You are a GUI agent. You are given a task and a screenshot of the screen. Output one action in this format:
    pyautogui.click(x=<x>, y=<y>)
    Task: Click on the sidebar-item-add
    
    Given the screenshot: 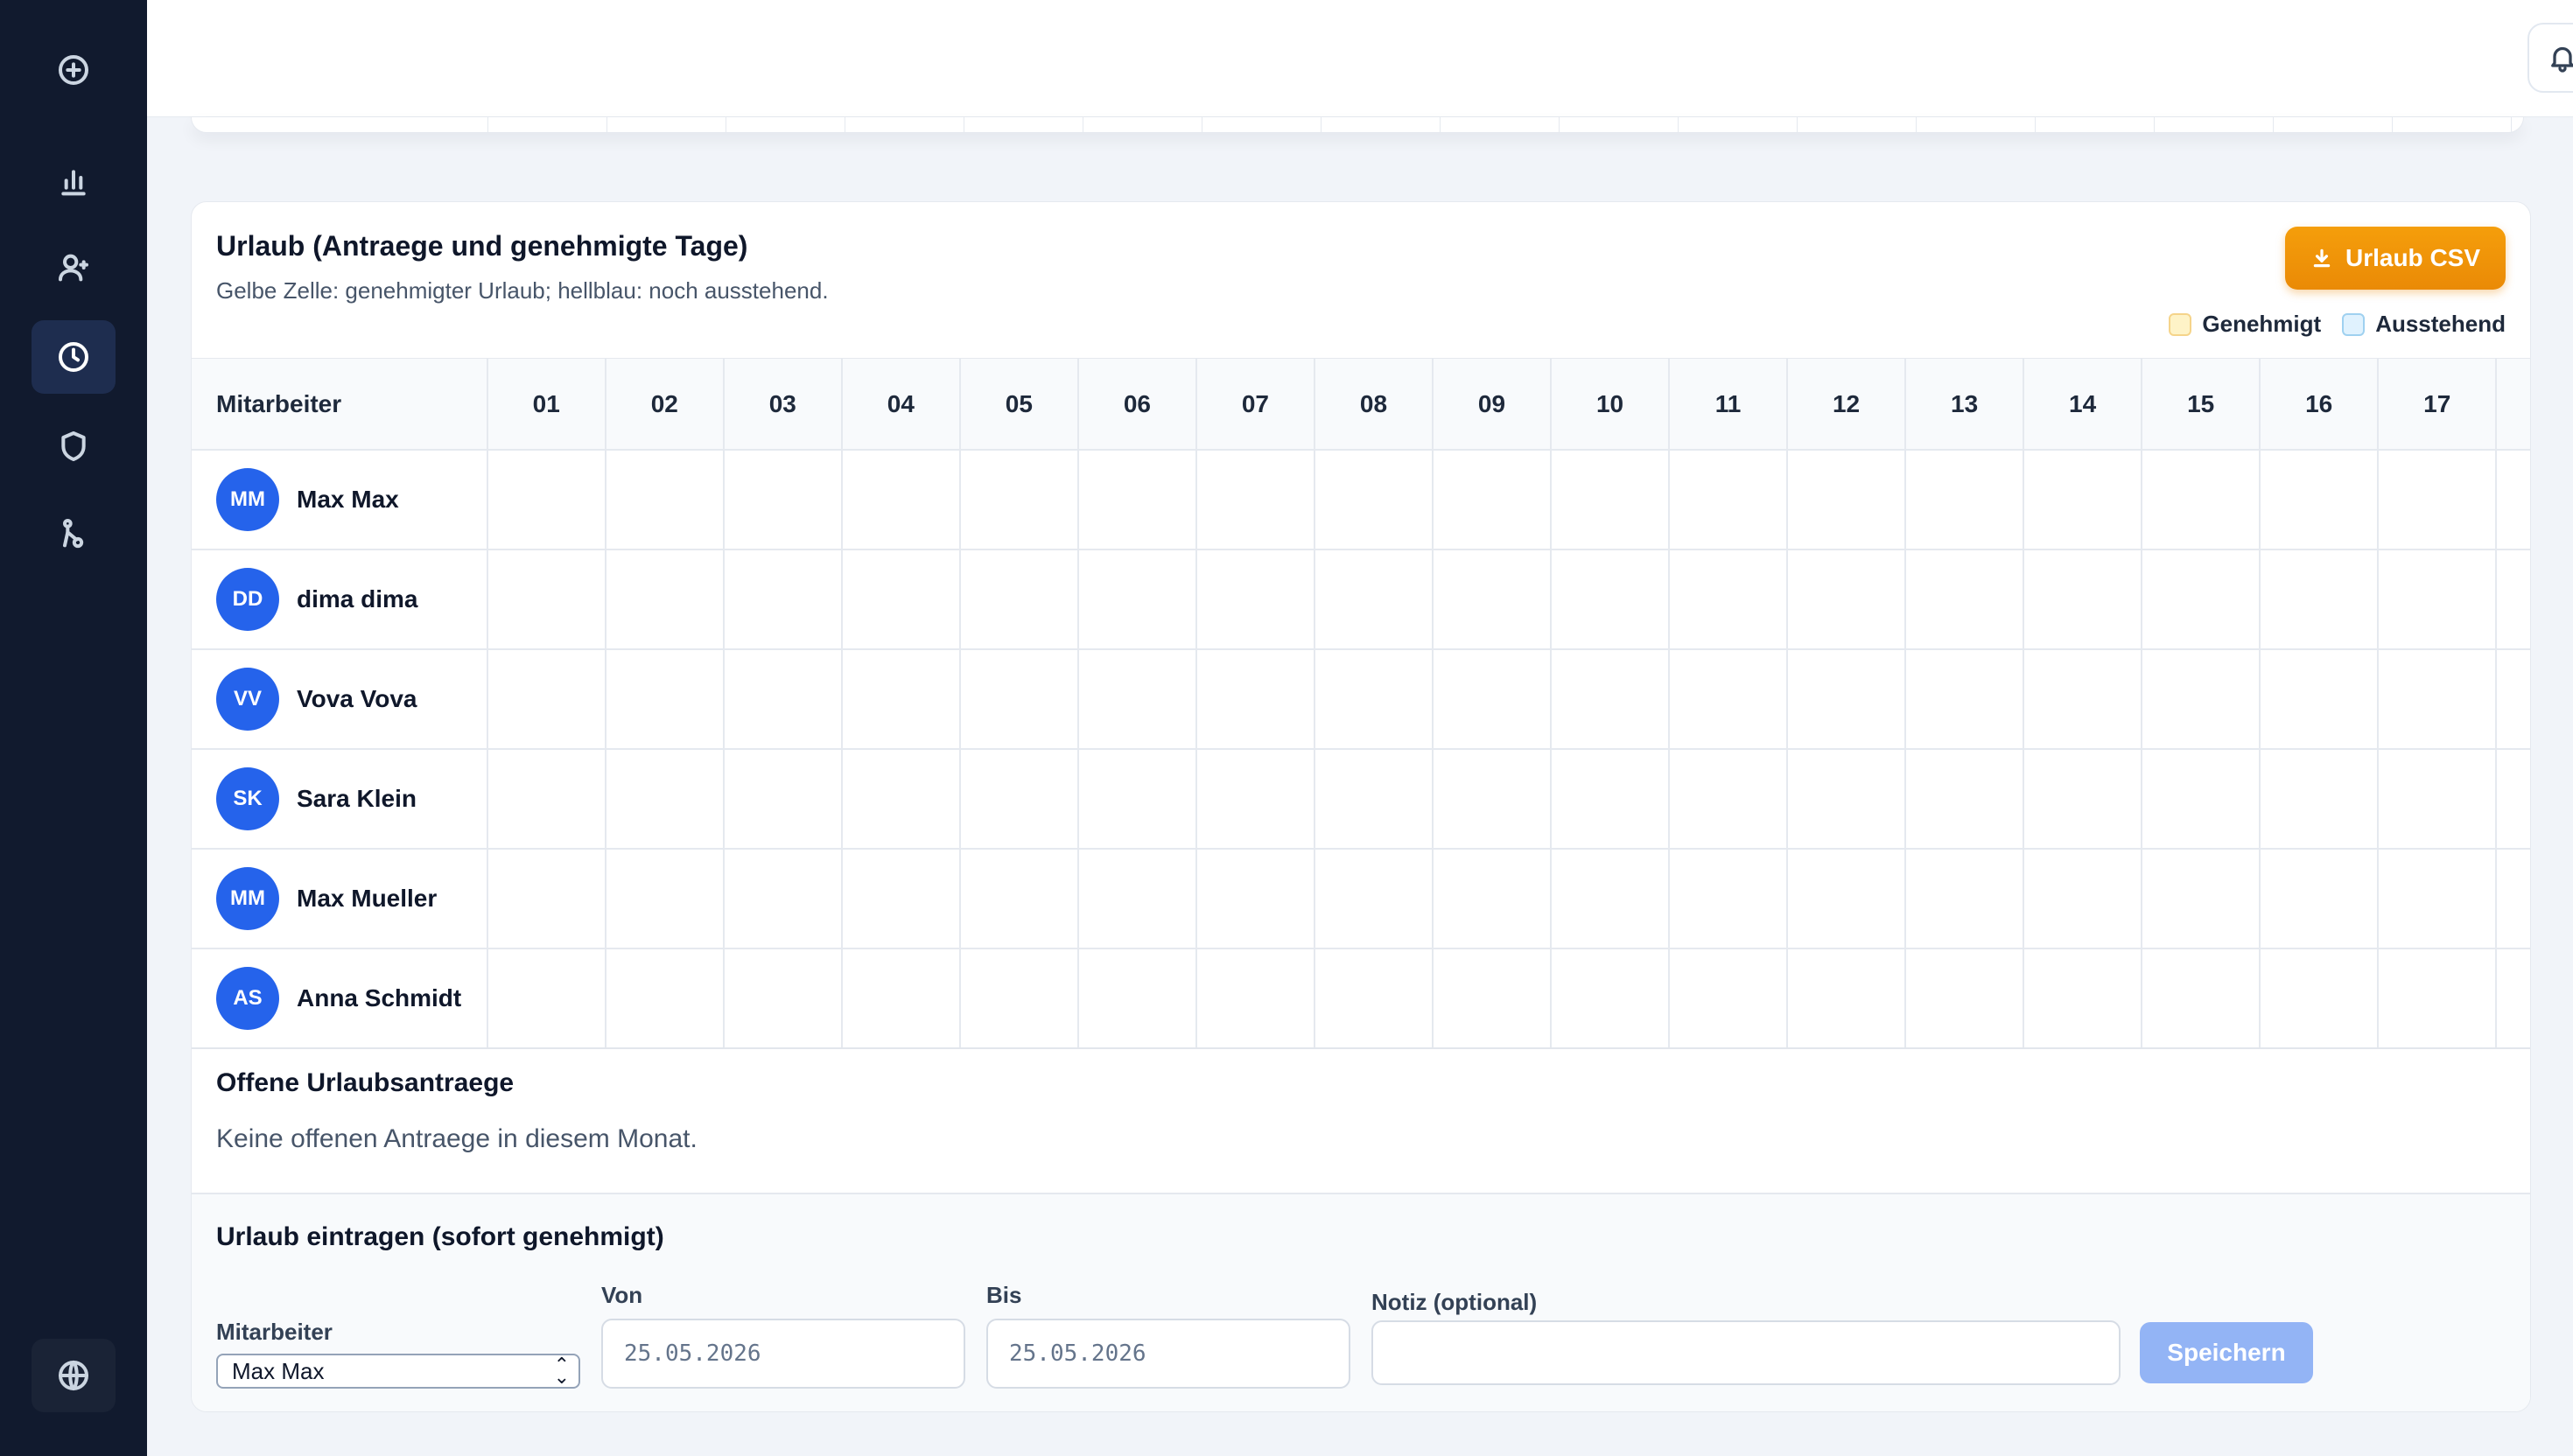 What is the action you would take?
    pyautogui.click(x=74, y=70)
    